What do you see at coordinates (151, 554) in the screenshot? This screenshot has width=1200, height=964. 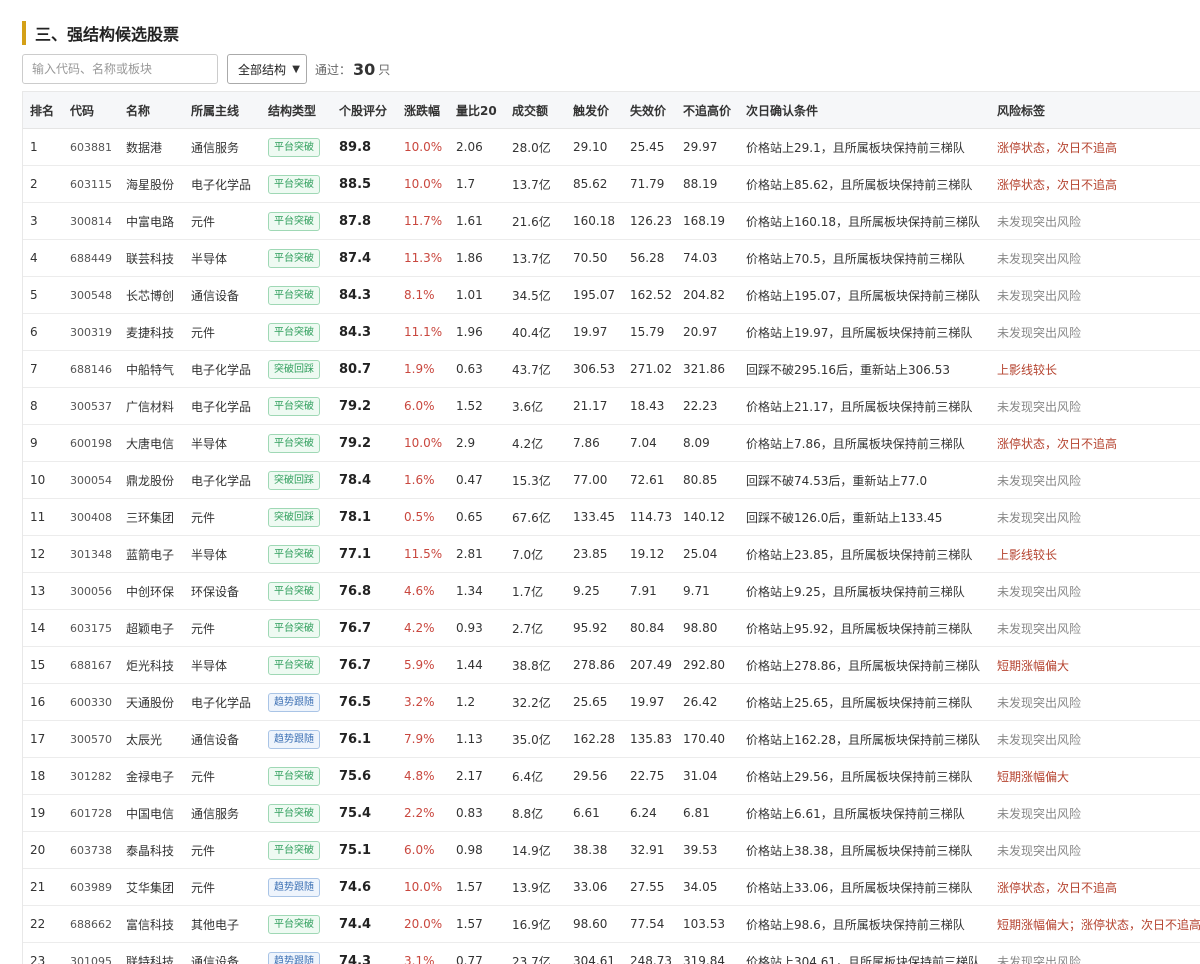 I see `name-cell: 蓝箭电子` at bounding box center [151, 554].